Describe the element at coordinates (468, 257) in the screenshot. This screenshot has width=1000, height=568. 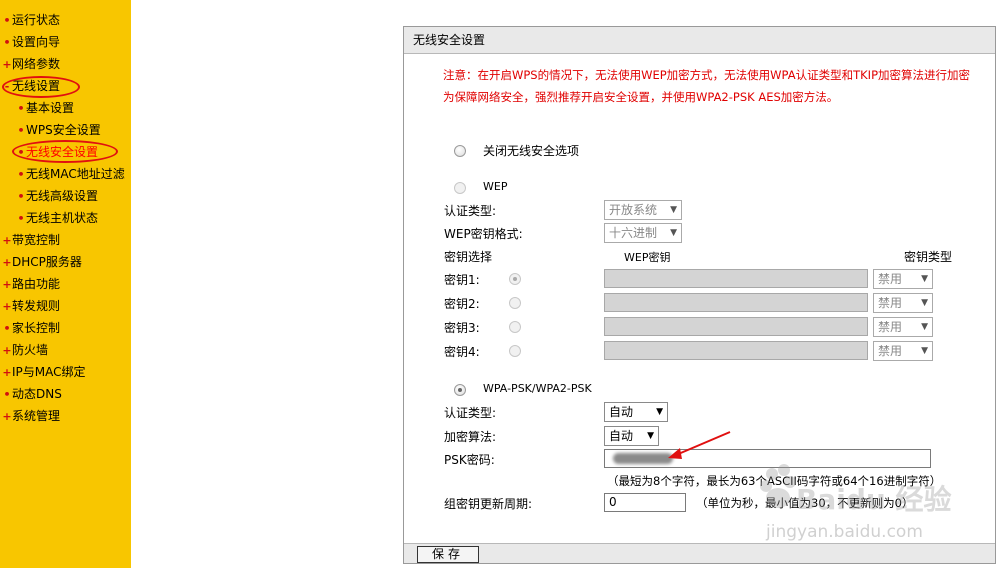
I see `key-select-header: 密钥选择` at that location.